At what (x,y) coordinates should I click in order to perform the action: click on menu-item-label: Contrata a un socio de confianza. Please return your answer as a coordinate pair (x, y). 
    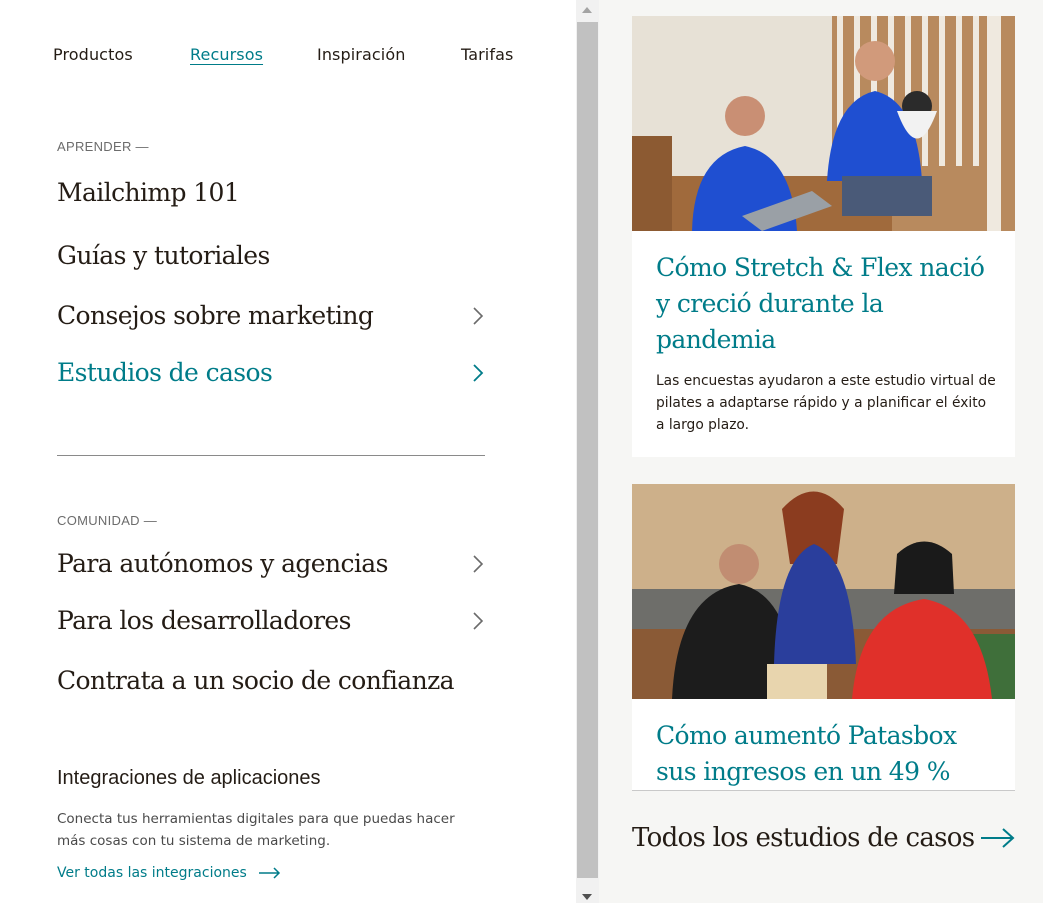
    Looking at the image, I should click on (256, 680).